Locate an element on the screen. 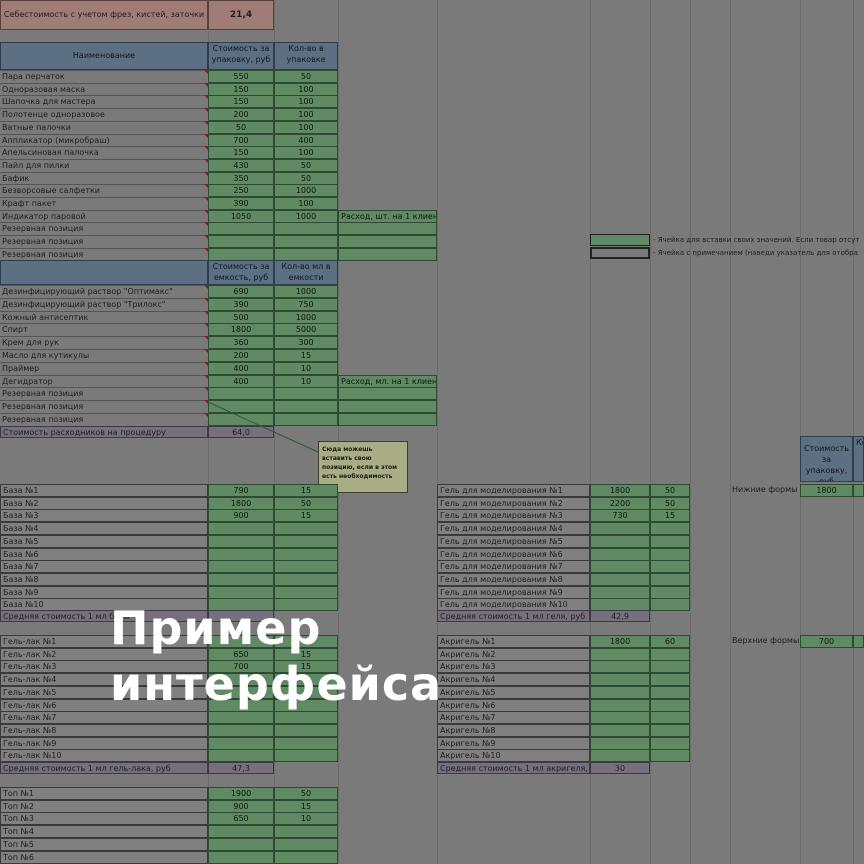  acrygels-row-name: Акригель №10 is located at coordinates (513, 755).